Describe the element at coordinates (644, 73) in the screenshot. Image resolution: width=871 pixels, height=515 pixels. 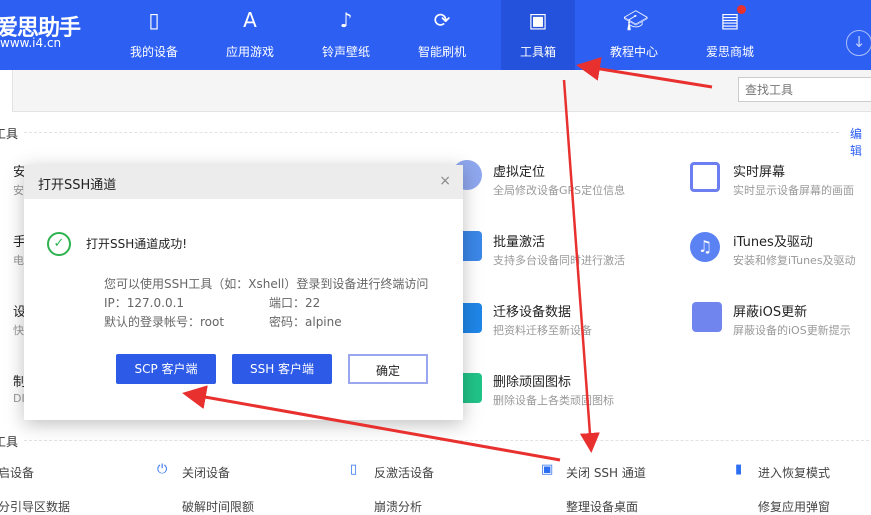
I see `arrow-to-toolbox` at that location.